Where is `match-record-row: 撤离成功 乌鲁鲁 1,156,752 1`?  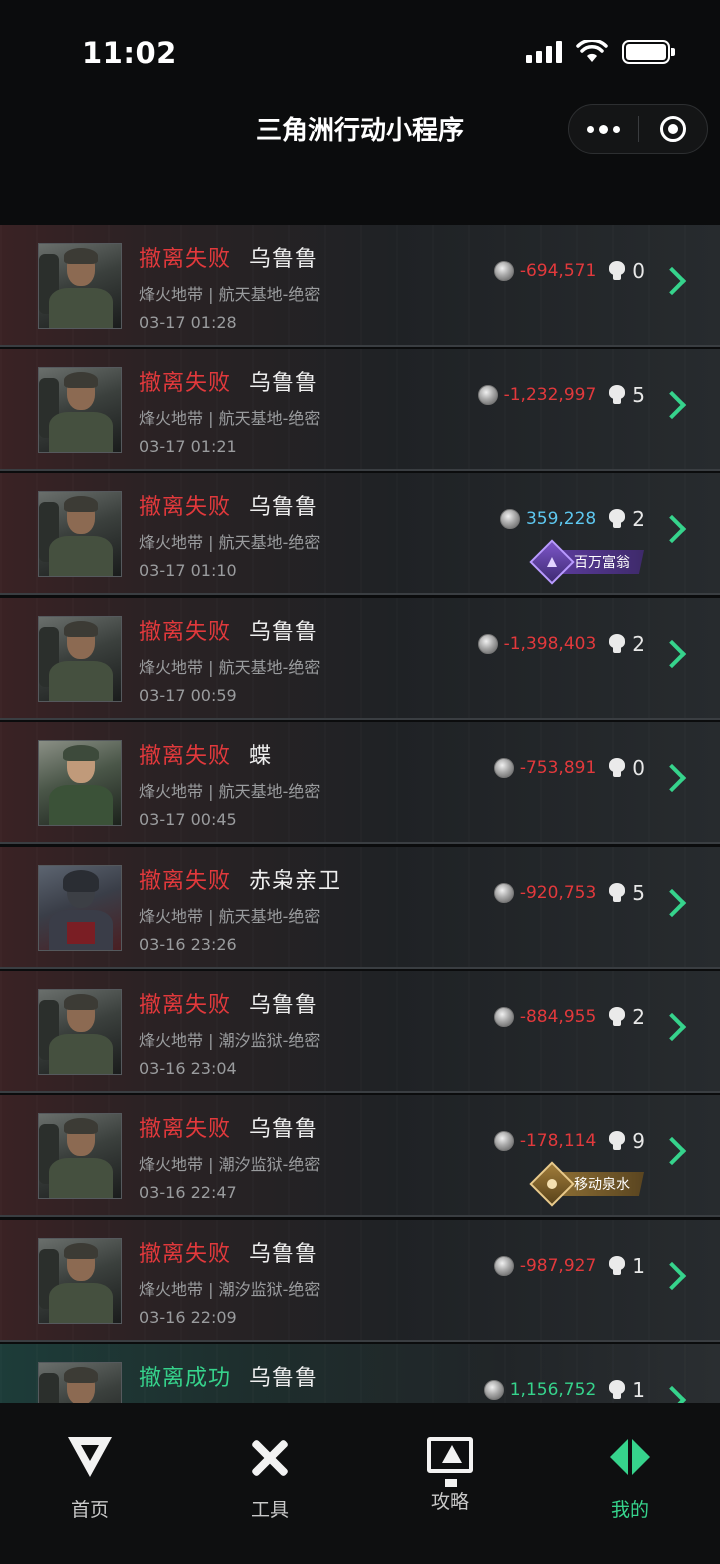 match-record-row: 撤离成功 乌鲁鲁 1,156,752 1 is located at coordinates (360, 1373).